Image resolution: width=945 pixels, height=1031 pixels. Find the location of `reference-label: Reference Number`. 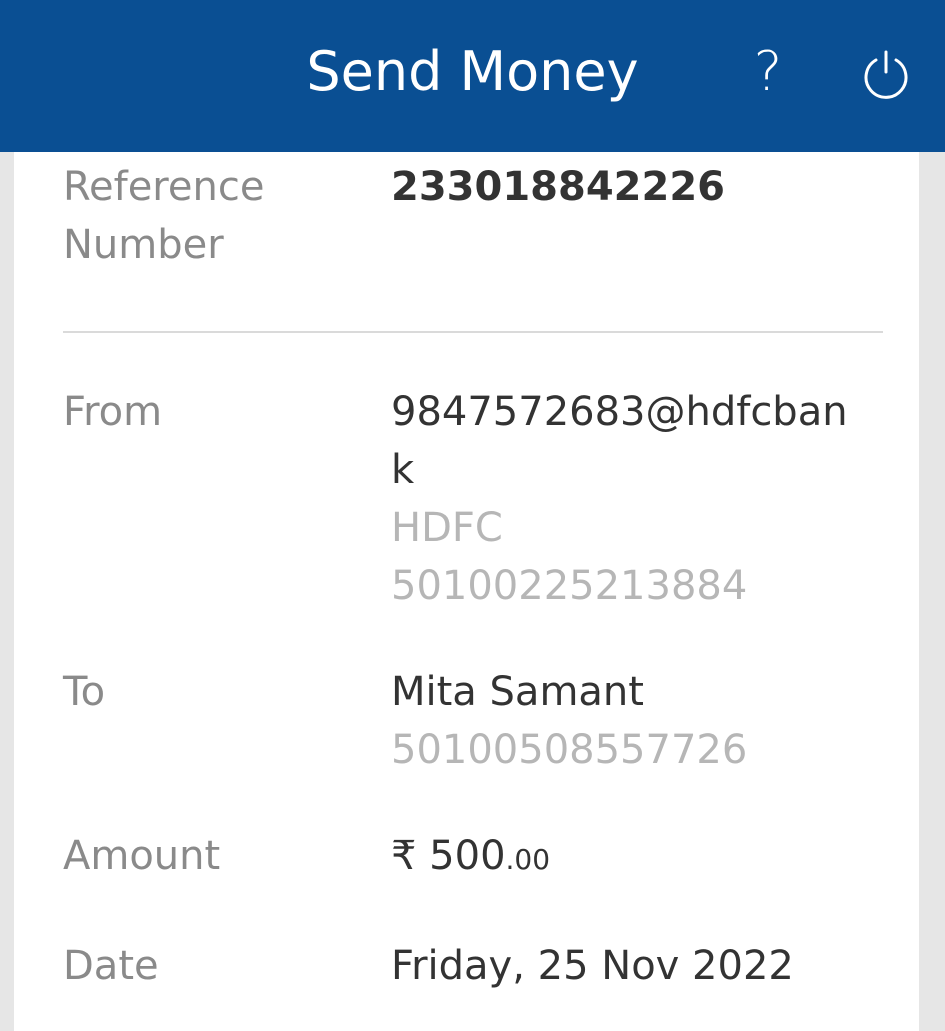

reference-label: Reference Number is located at coordinates (163, 216).